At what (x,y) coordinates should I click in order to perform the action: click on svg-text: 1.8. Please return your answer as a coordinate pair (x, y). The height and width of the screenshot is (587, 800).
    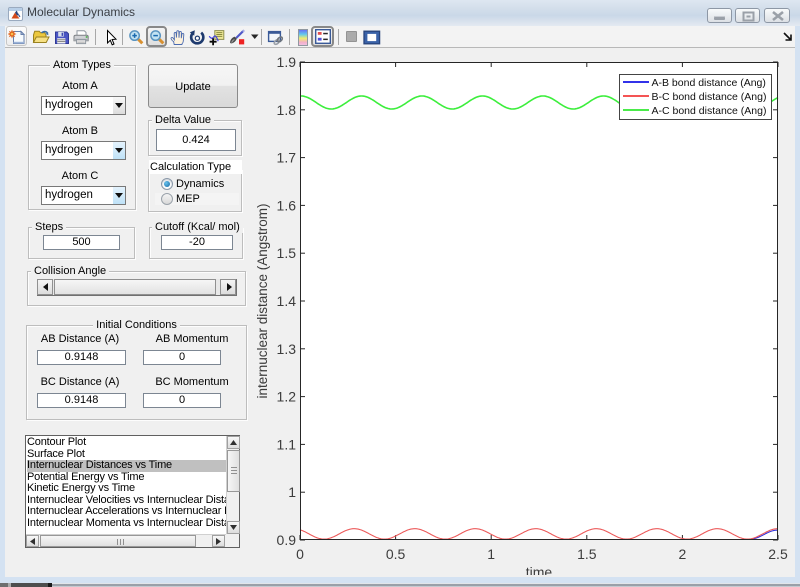
    Looking at the image, I should click on (287, 110).